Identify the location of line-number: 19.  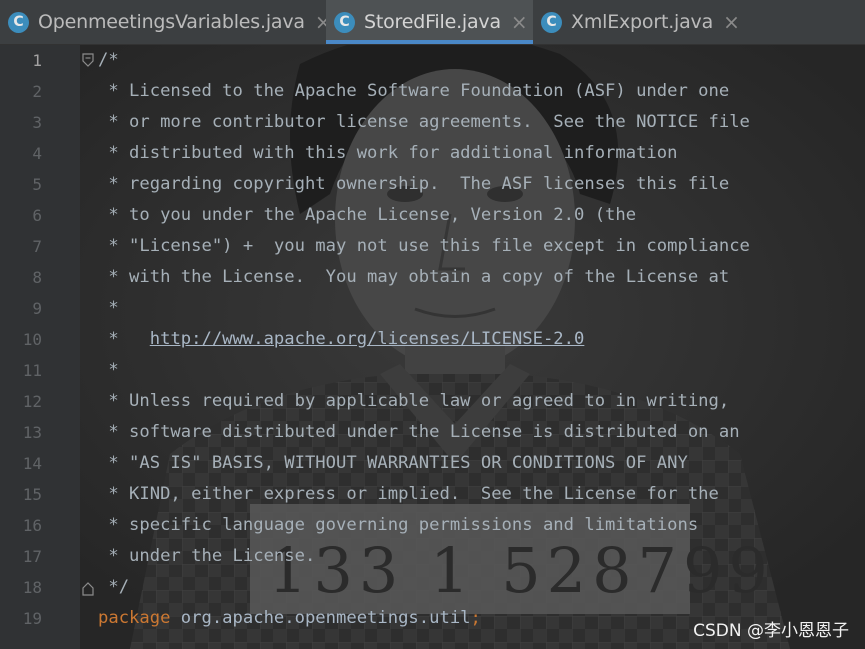
(32, 618).